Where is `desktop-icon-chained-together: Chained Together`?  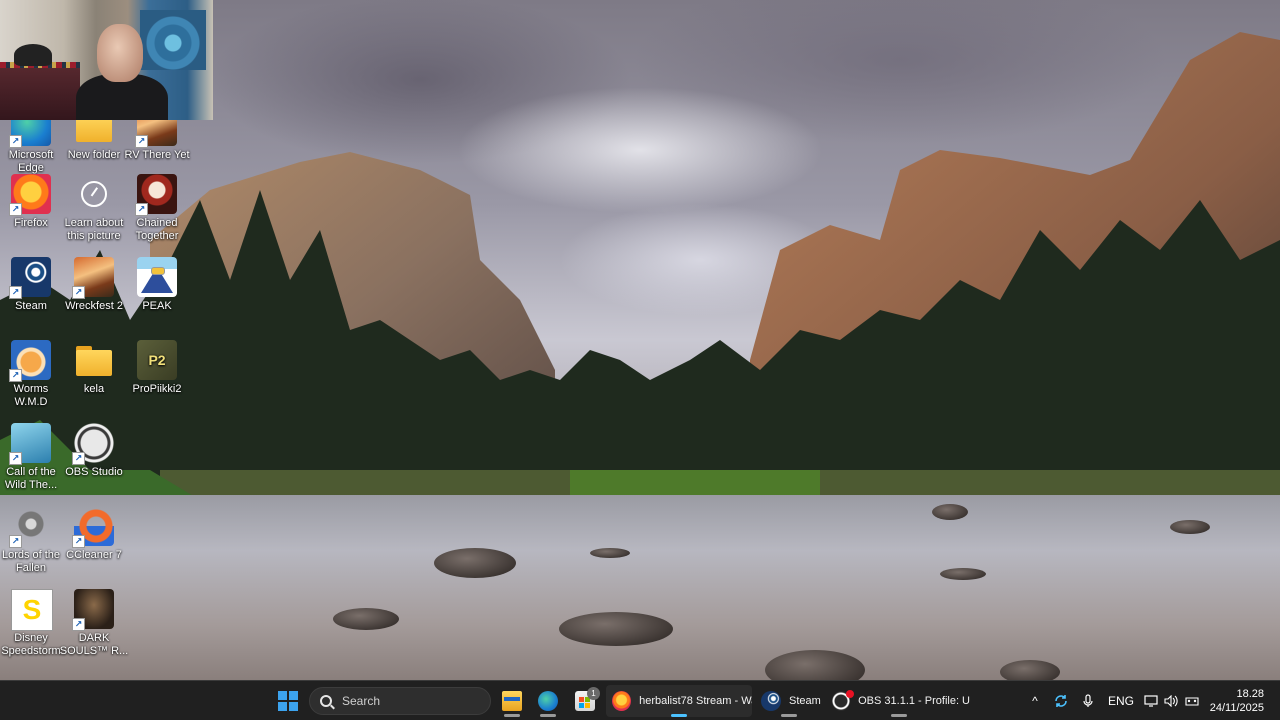
desktop-icon-chained-together: Chained Together is located at coordinates (157, 212).